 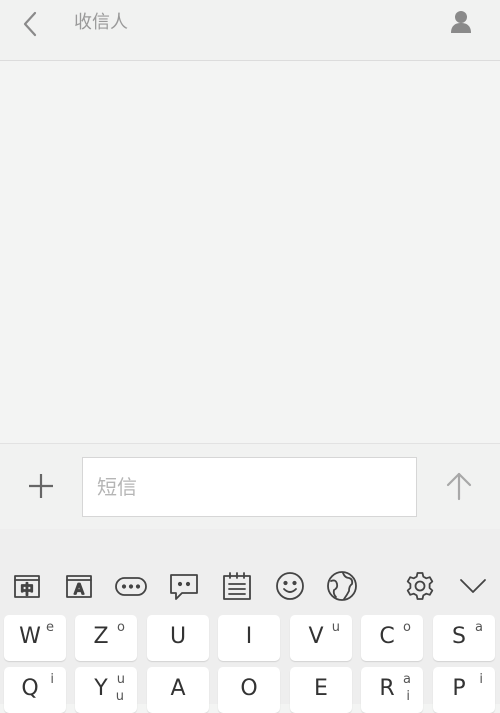 What do you see at coordinates (321, 690) in the screenshot?
I see `key-e: E` at bounding box center [321, 690].